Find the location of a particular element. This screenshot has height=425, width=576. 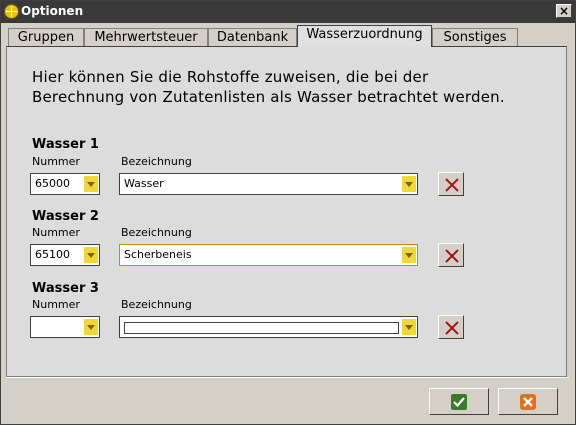

checkmark-icon is located at coordinates (459, 402).